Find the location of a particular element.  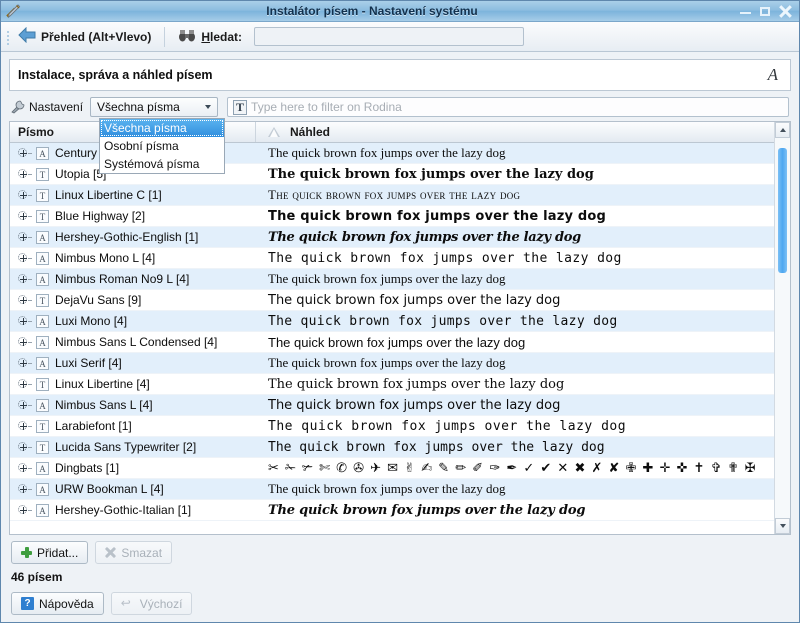

defaults-button: ↩ Výchozí is located at coordinates (151, 603).